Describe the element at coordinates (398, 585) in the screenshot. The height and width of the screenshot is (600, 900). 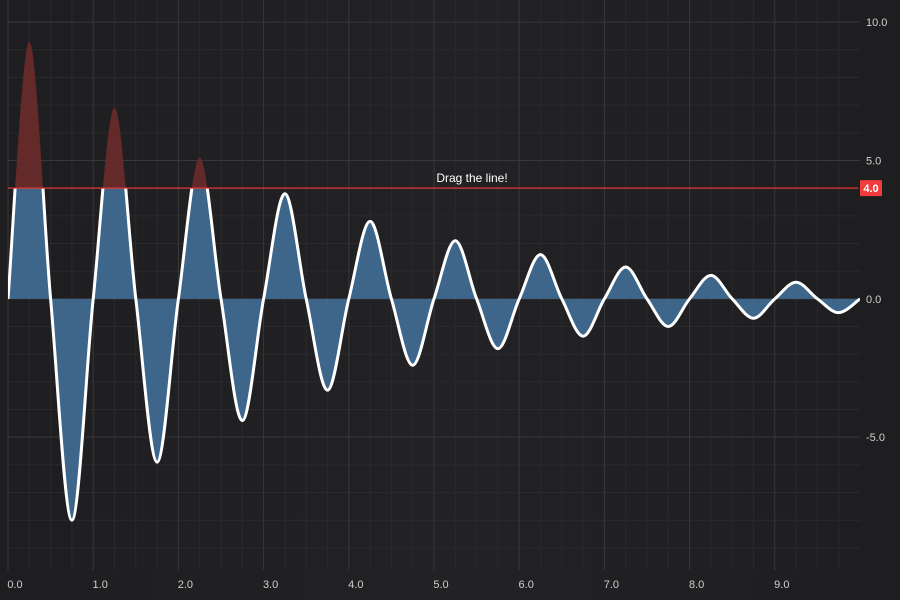
I see `x-axis-ticks: 0.0 1.0 2.0 3.0 4.0 5.0 6.0 7.0 8.0 9.0` at that location.